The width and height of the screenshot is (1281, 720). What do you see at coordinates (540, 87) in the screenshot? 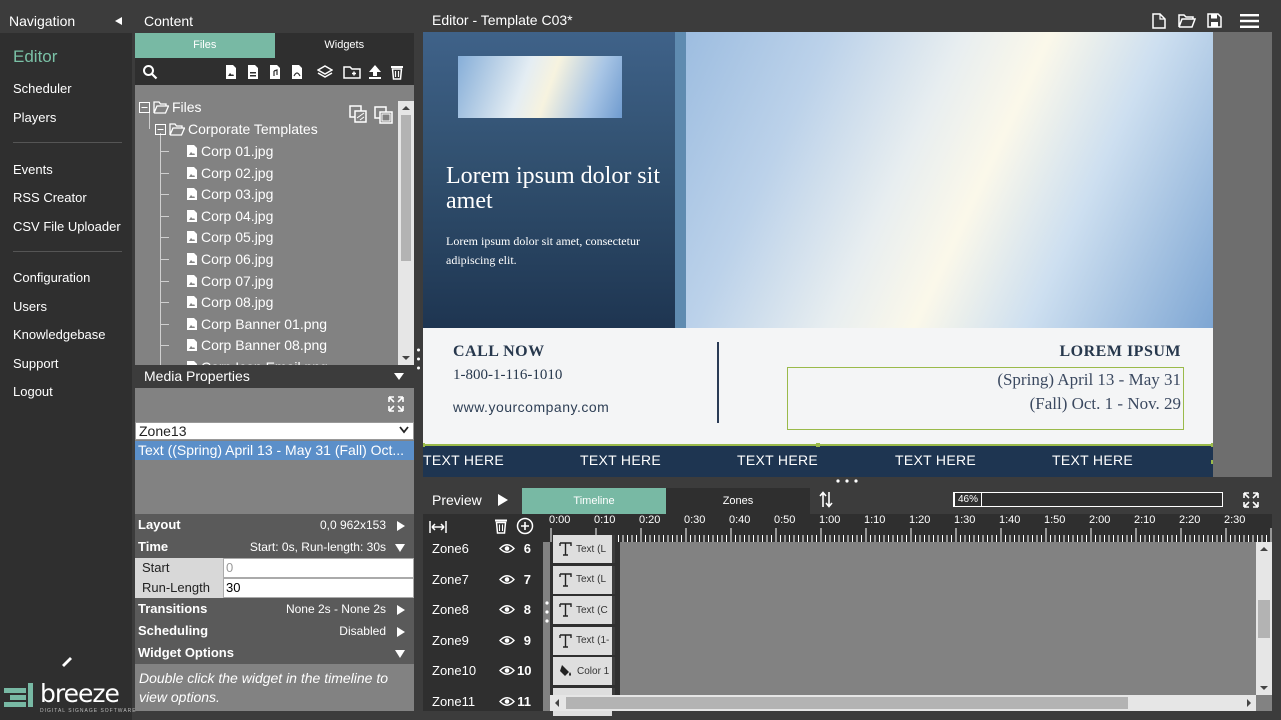
I see `logo-image` at bounding box center [540, 87].